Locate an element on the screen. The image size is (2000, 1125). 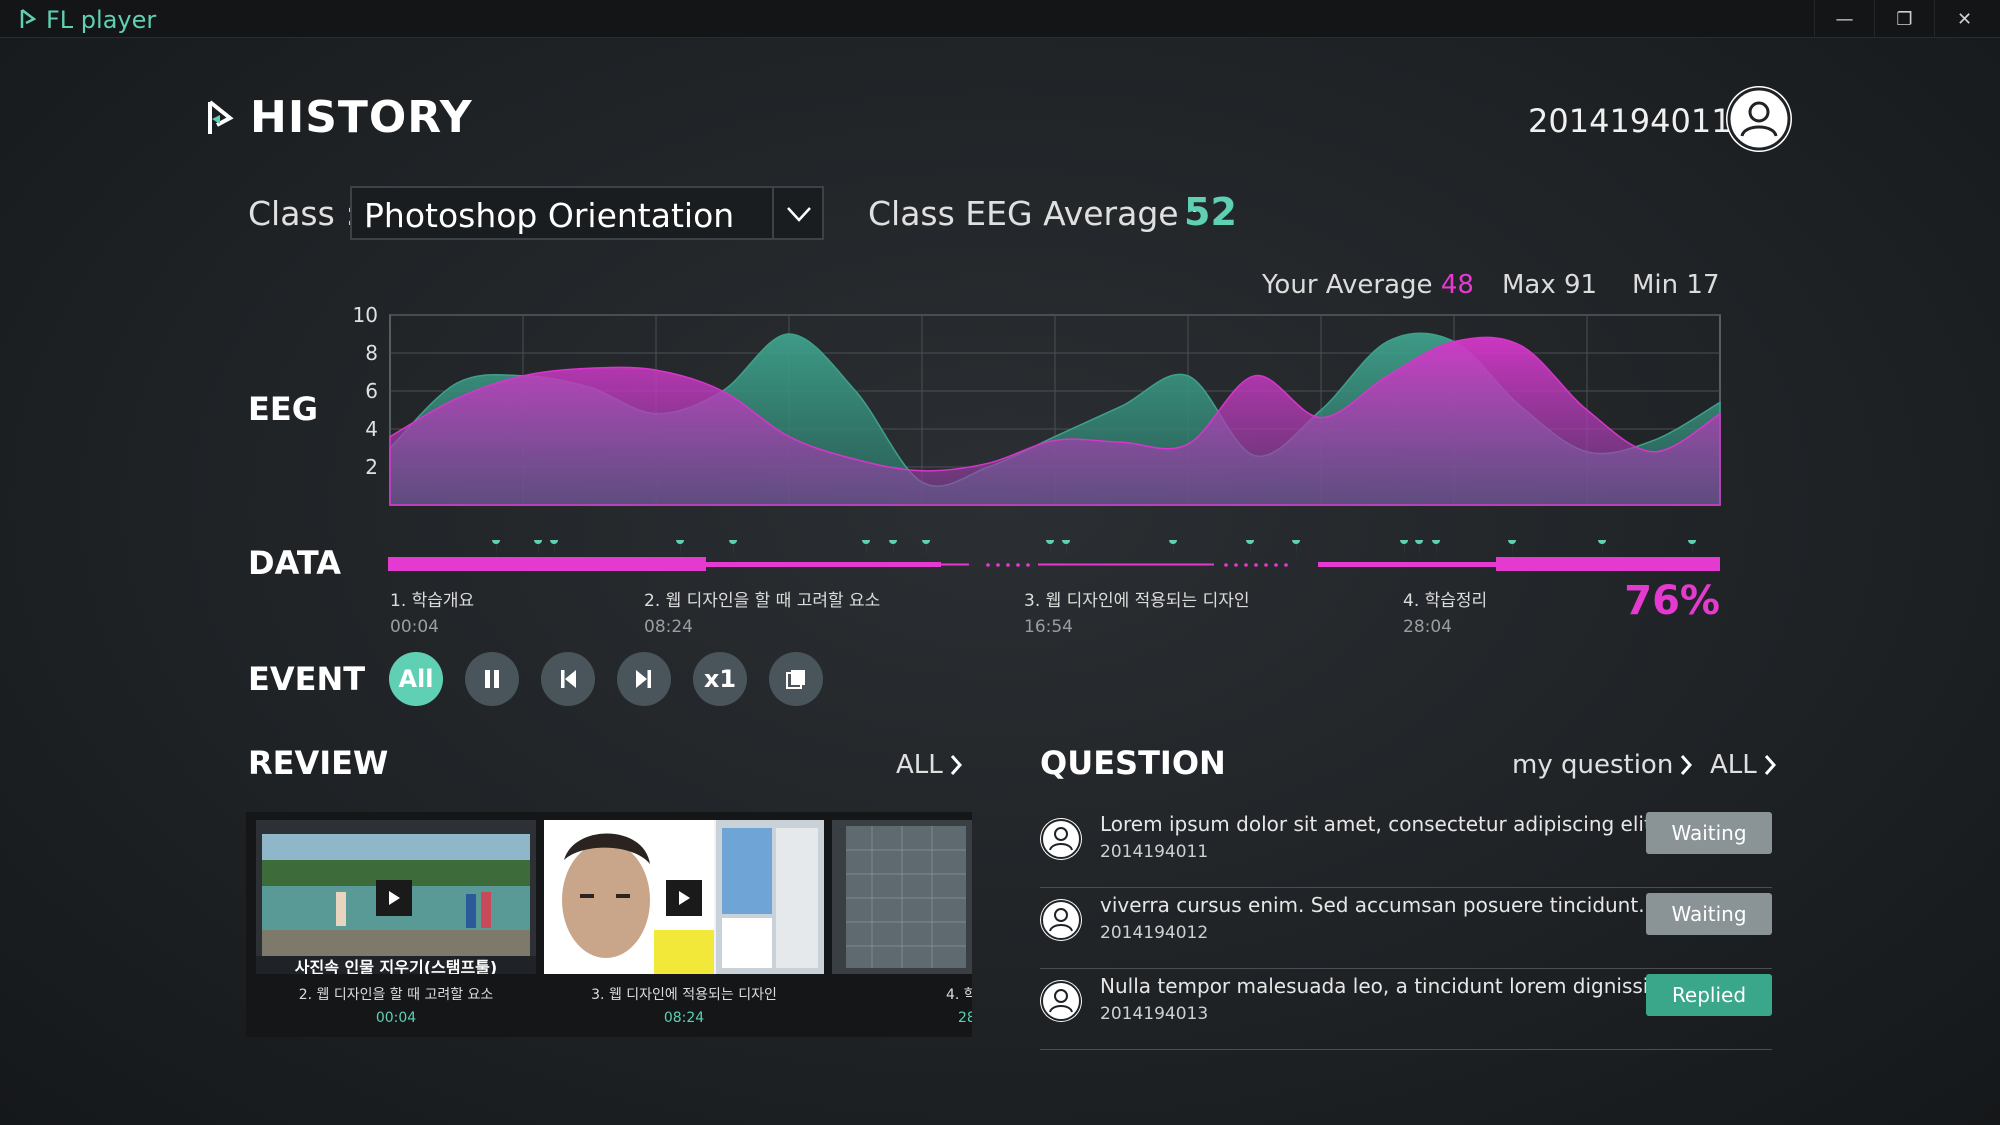
chapter-time: 08:24 is located at coordinates (668, 627).